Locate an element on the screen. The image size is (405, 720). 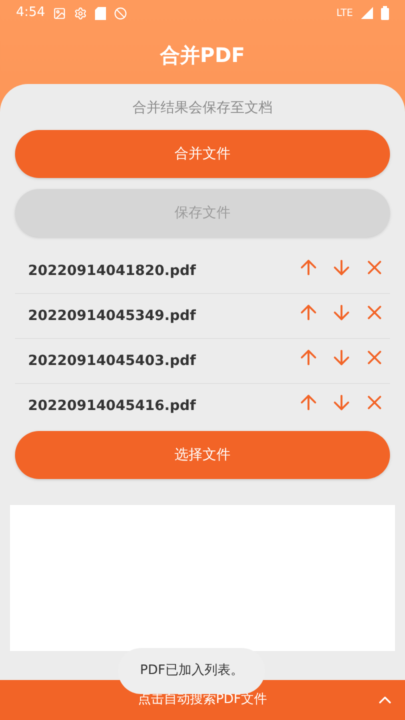
file-name: 20220914045416.pdf is located at coordinates (112, 406).